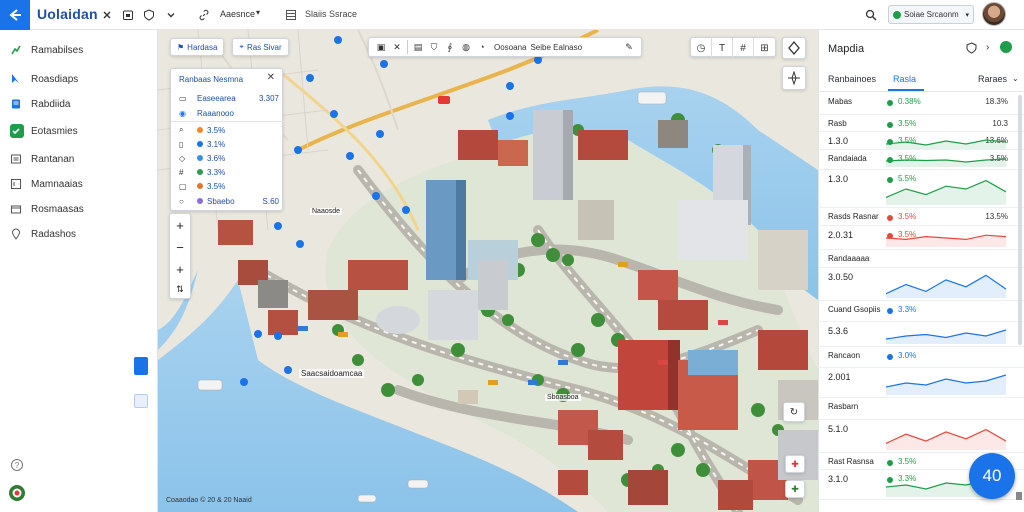 The height and width of the screenshot is (512, 1024). I want to click on sidebar-item-1: Ramabilses, so click(46, 50).